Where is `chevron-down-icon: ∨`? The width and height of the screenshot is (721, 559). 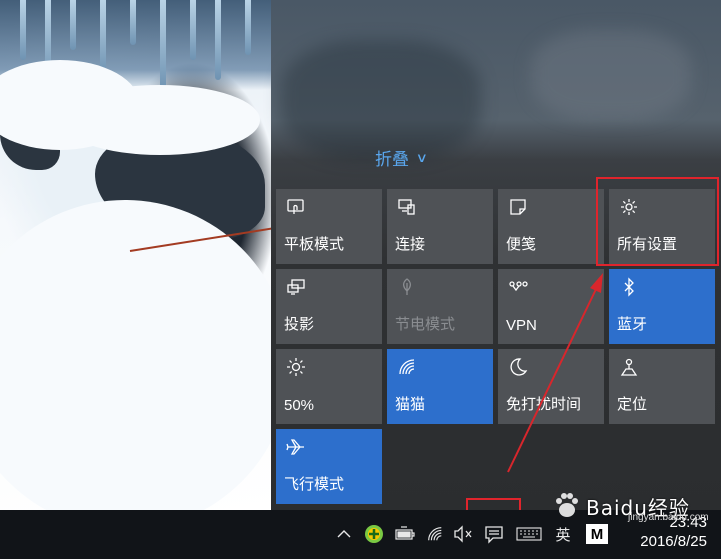
chevron-down-icon: ∨ is located at coordinates (421, 157).